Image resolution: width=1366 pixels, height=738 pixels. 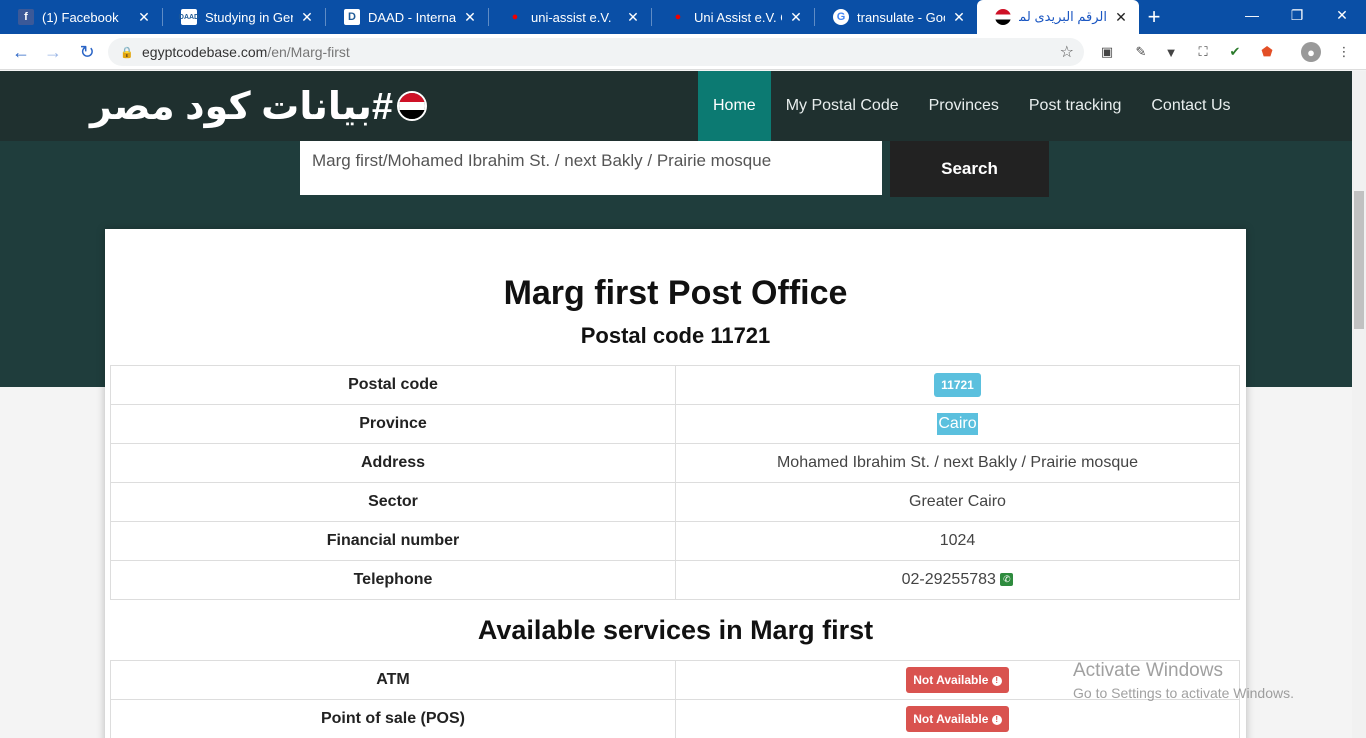 What do you see at coordinates (1154, 17) in the screenshot?
I see `new-tab-button: +` at bounding box center [1154, 17].